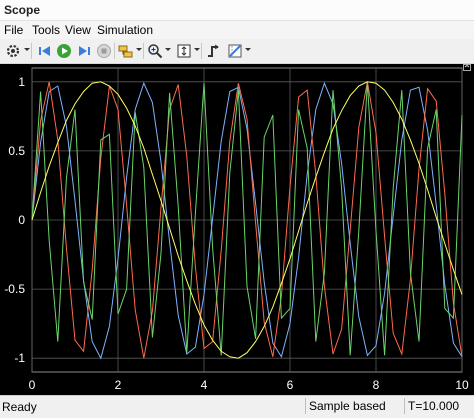 Image resolution: width=474 pixels, height=418 pixels. Describe the element at coordinates (27, 49) in the screenshot. I see `settings-dropdown-icon` at that location.